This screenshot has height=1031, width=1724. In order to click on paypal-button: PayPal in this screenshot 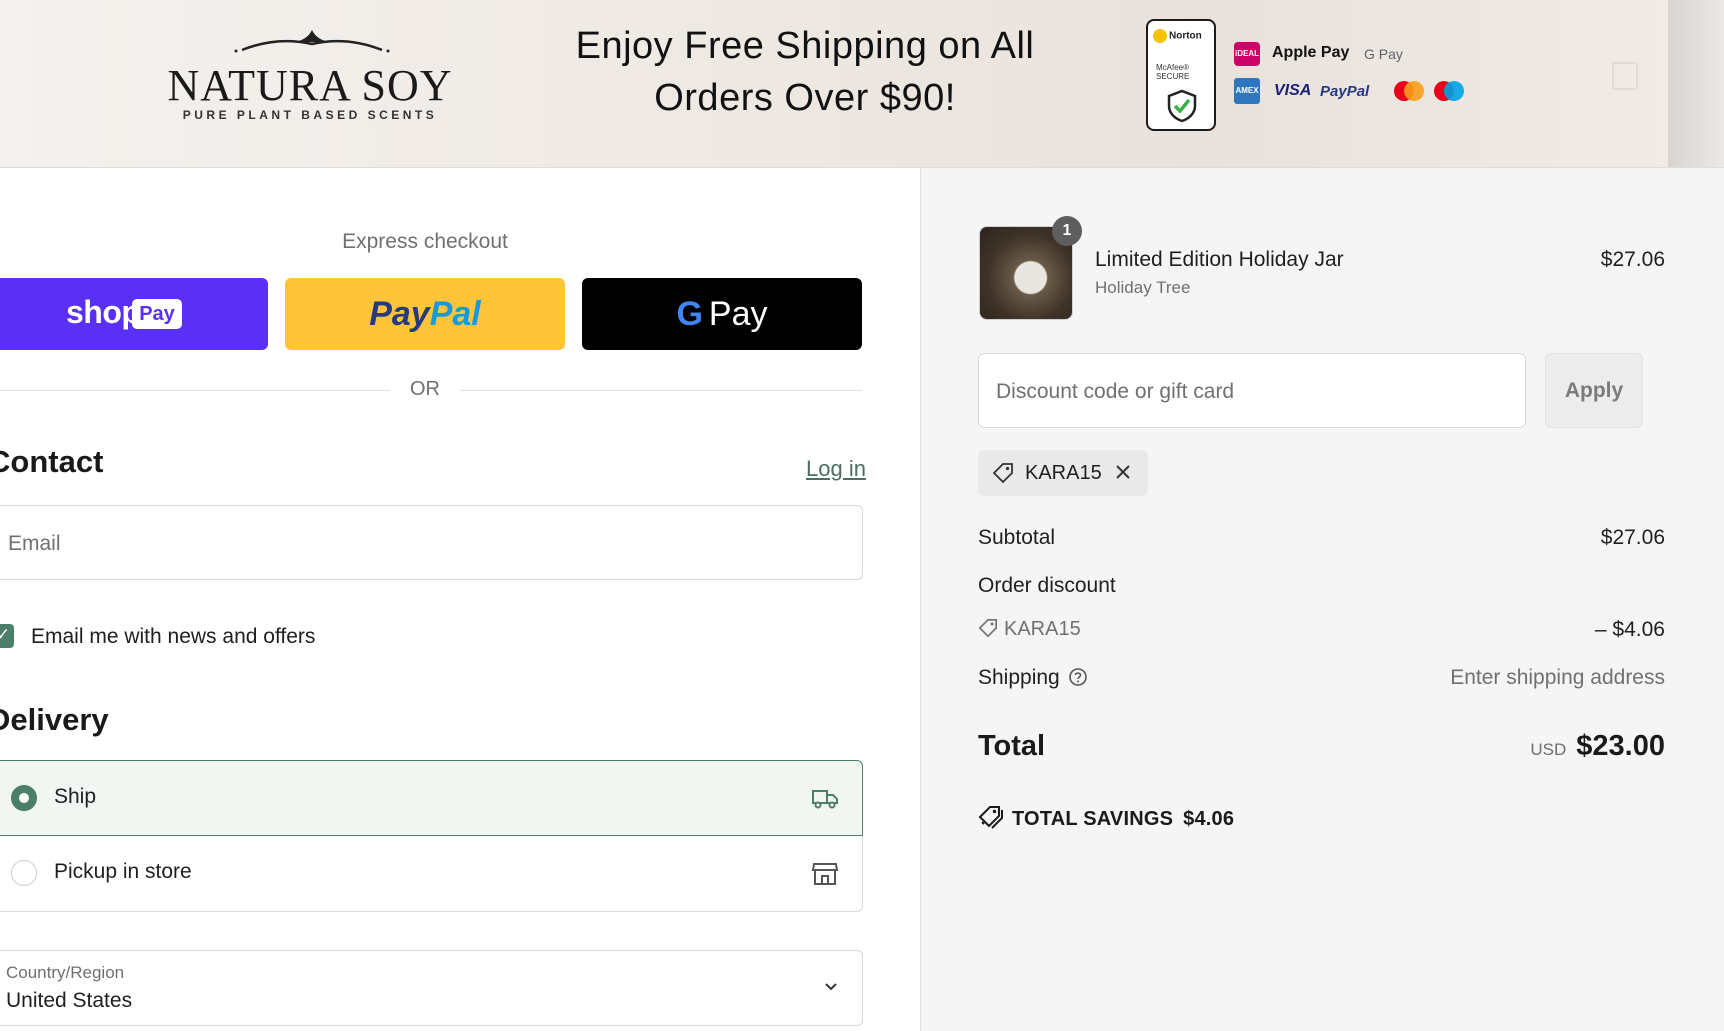, I will do `click(425, 314)`.